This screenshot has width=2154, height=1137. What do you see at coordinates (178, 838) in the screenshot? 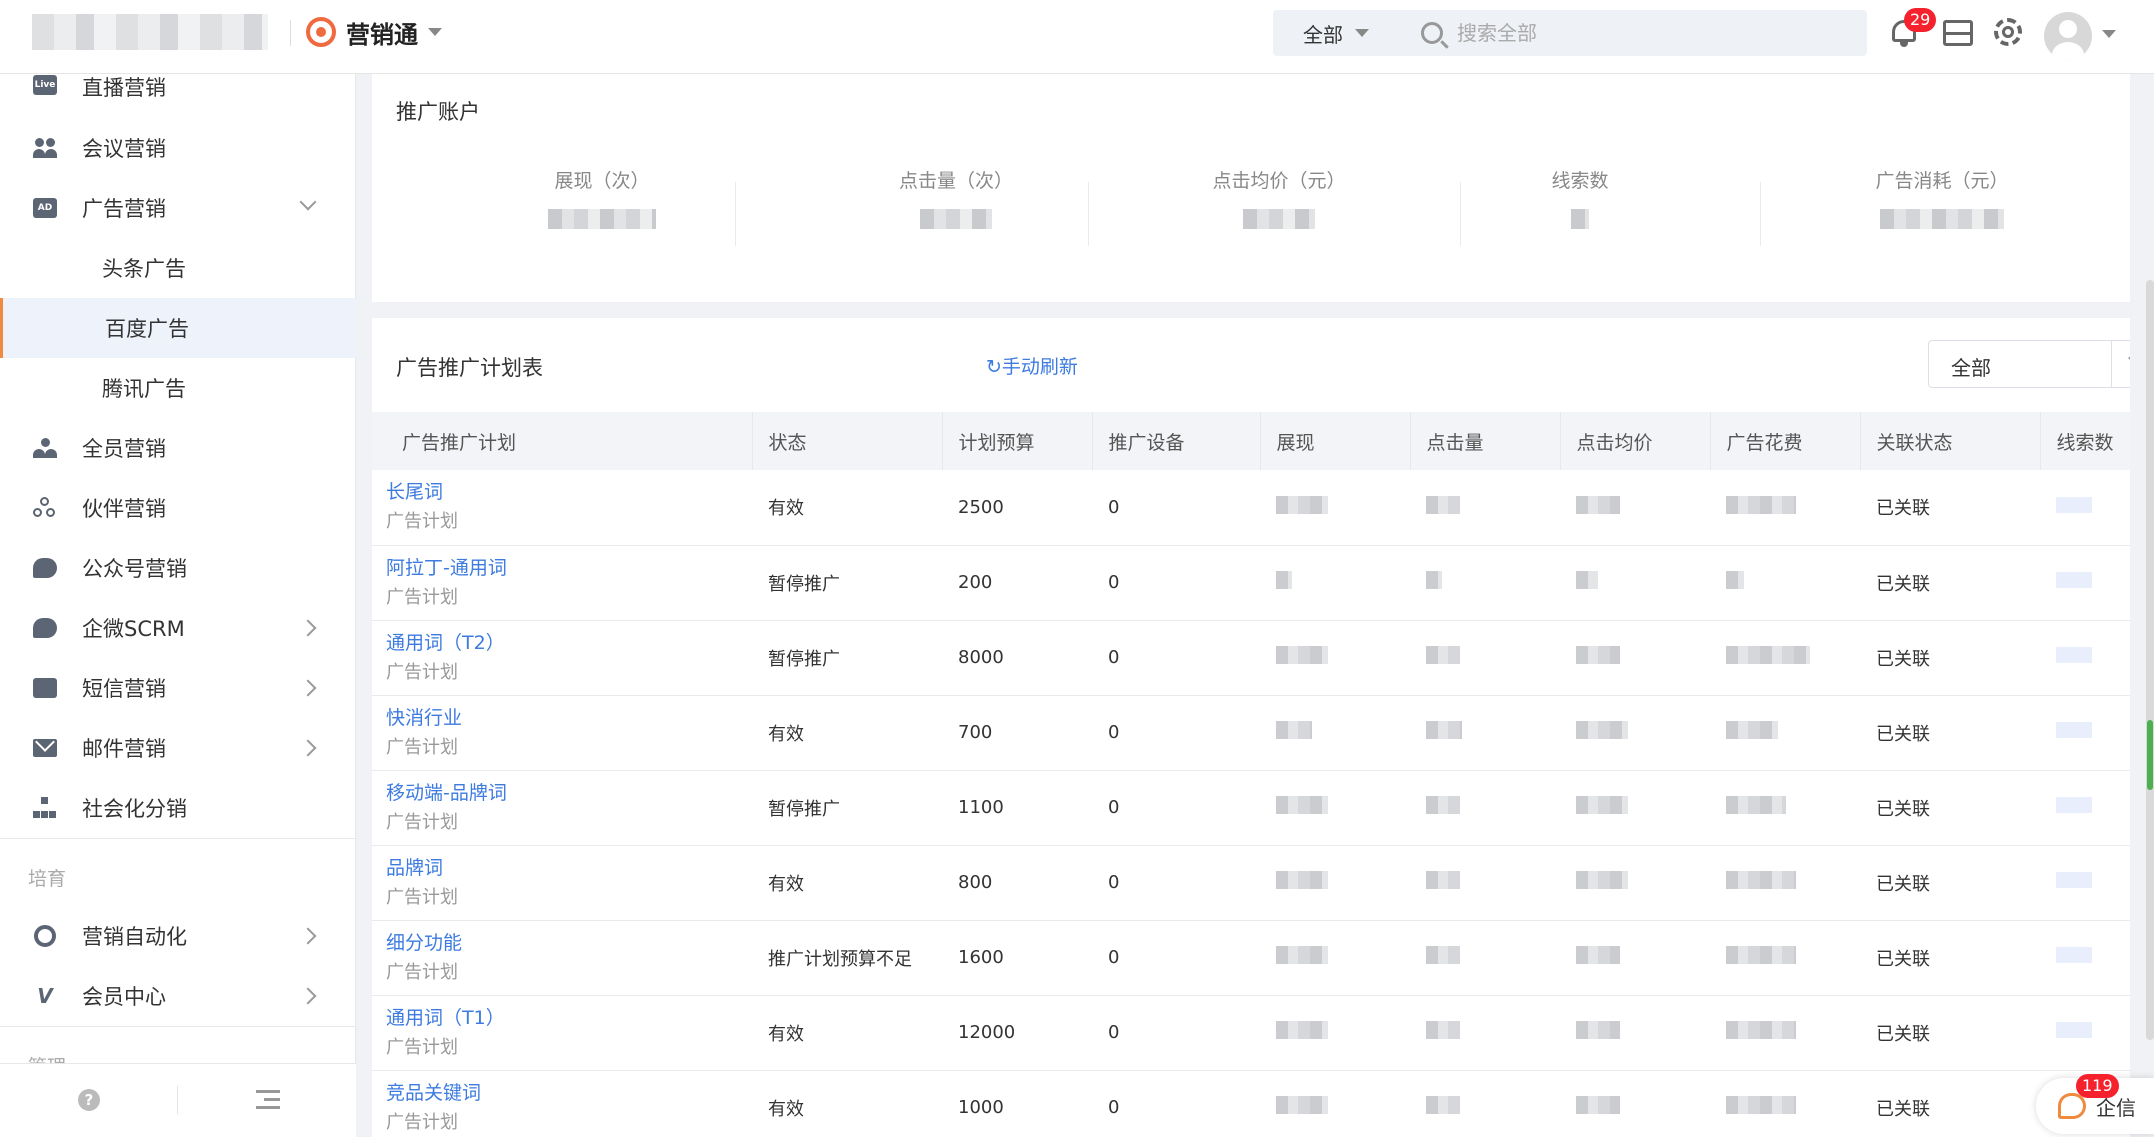
I see `sidebar-divider` at bounding box center [178, 838].